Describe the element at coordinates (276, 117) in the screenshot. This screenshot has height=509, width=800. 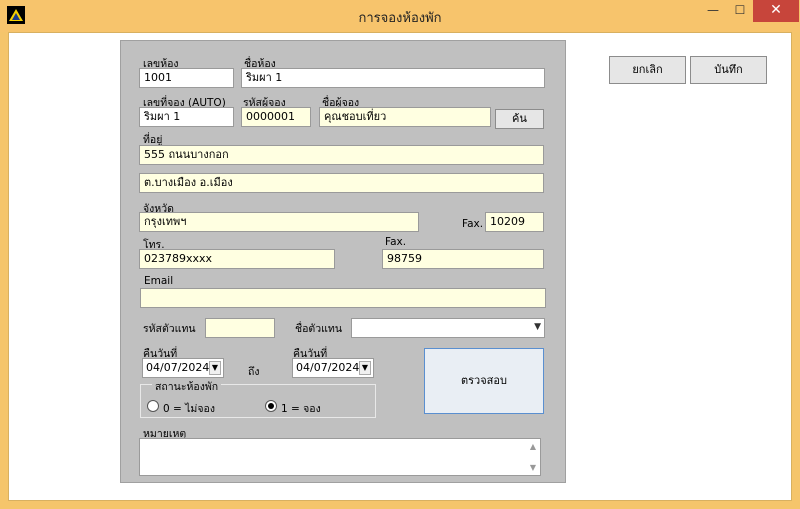
I see `booker-code-field: 0000001` at that location.